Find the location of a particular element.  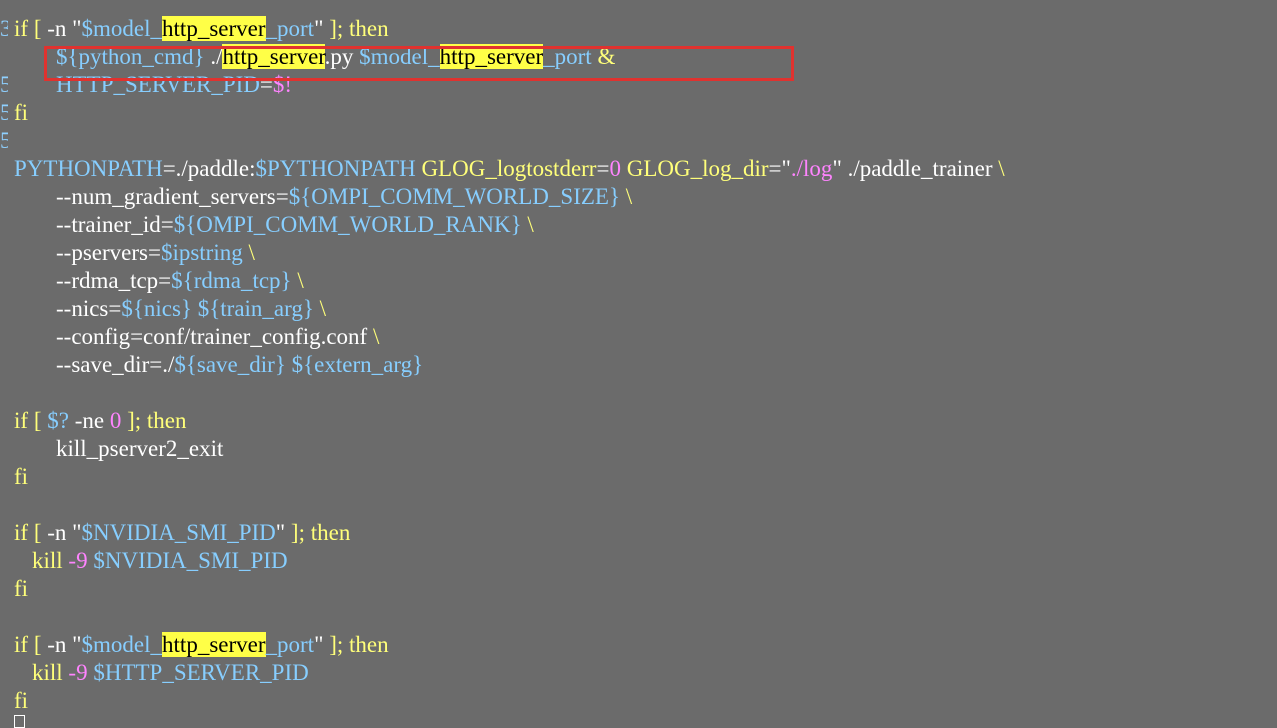

code-token: ${rdma_tcp} is located at coordinates (231, 280).